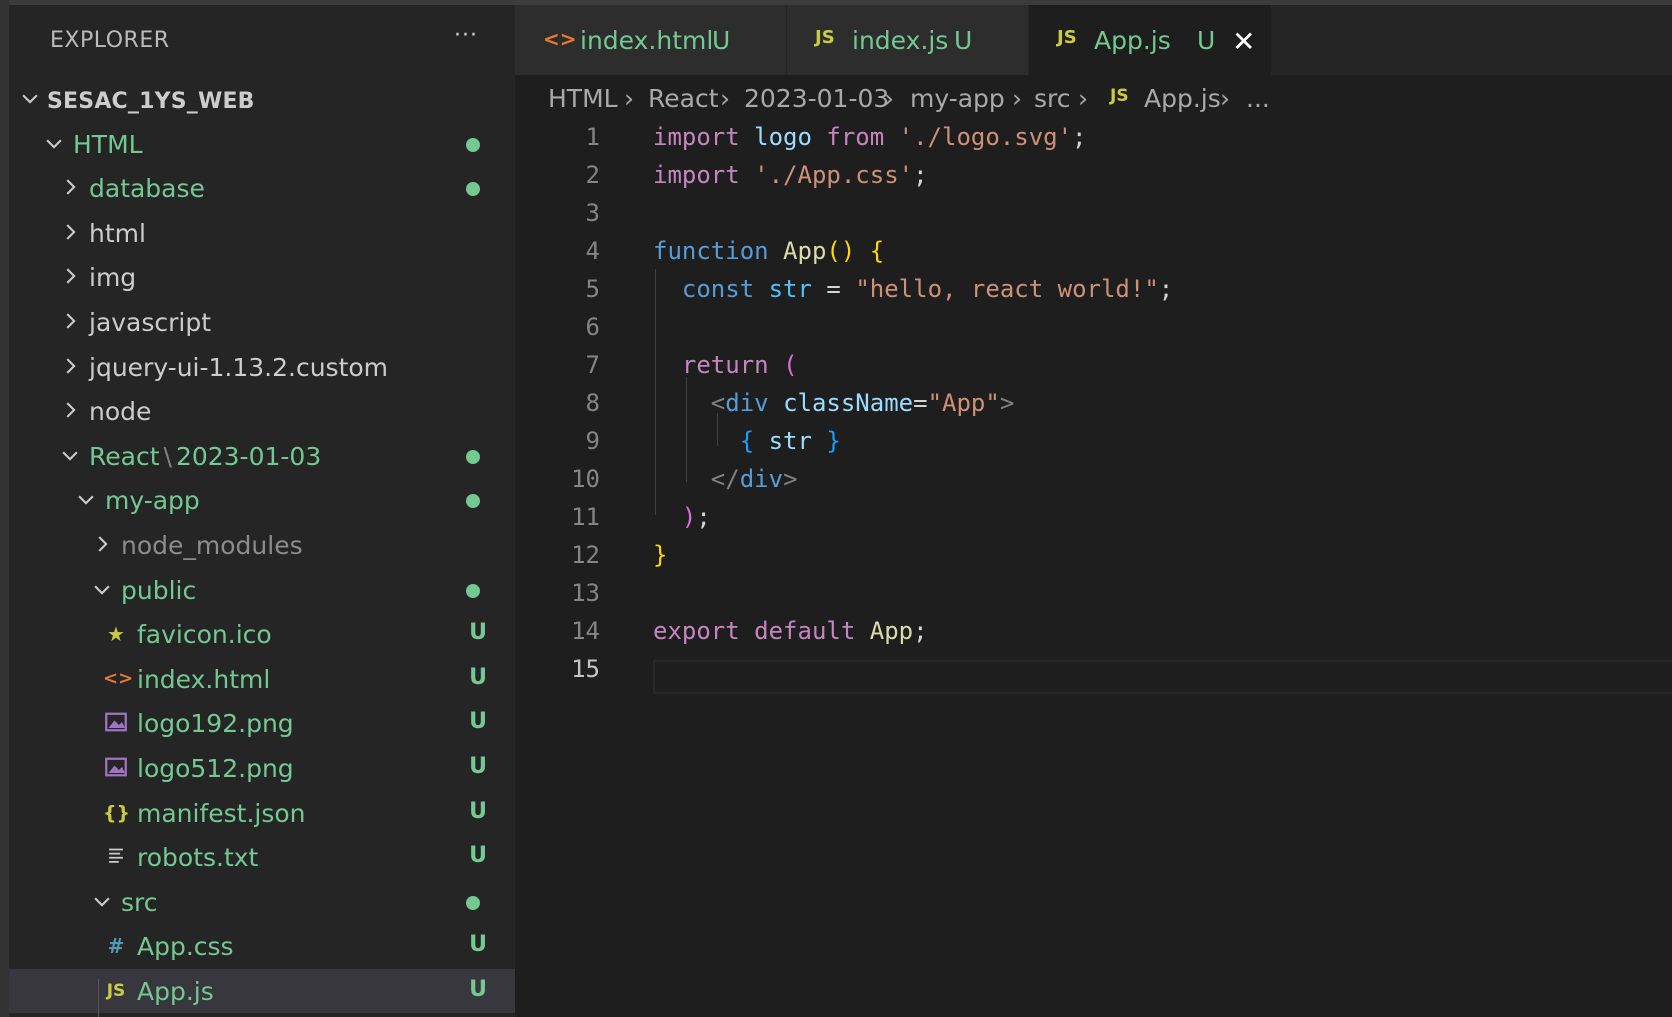 Image resolution: width=1672 pixels, height=1017 pixels. Describe the element at coordinates (262, 723) in the screenshot. I see `tree-file-logo192: logo192.png U` at that location.